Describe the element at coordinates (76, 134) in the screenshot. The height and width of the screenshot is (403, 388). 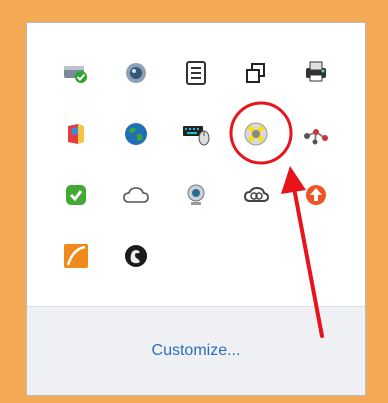
I see `colorful-book-icon` at that location.